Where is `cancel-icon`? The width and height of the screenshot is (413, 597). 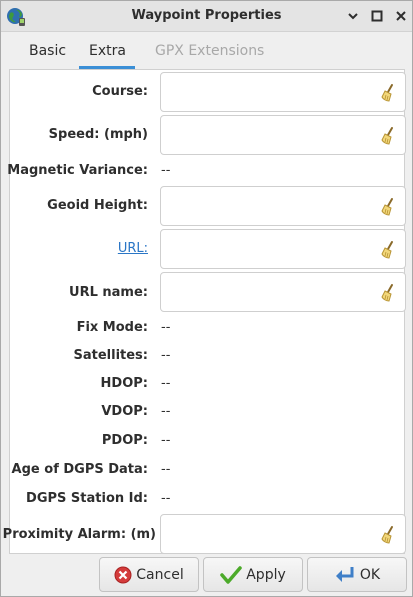
cancel-icon is located at coordinates (123, 574).